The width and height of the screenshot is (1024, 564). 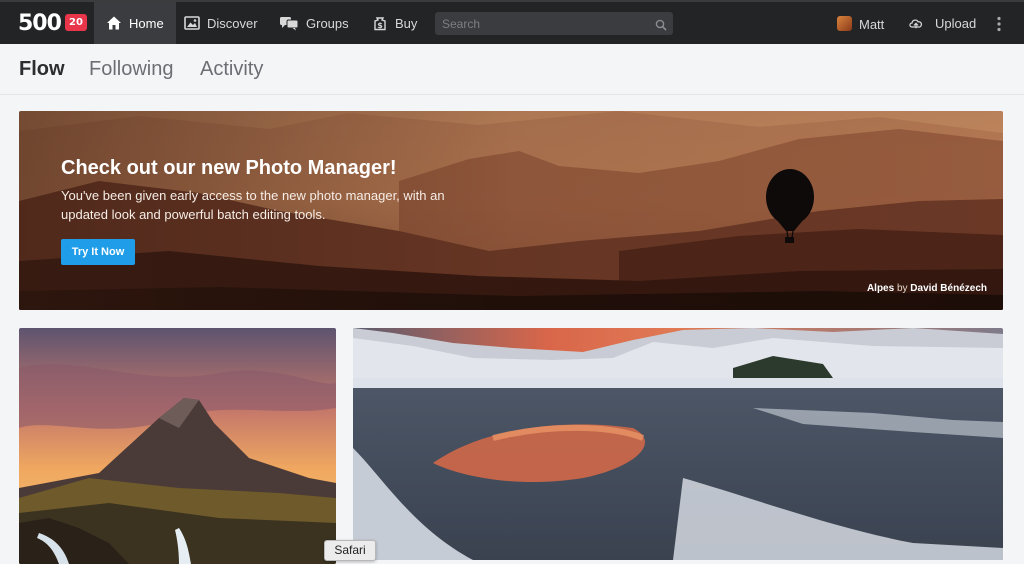 What do you see at coordinates (289, 23) in the screenshot?
I see `chat-icon` at bounding box center [289, 23].